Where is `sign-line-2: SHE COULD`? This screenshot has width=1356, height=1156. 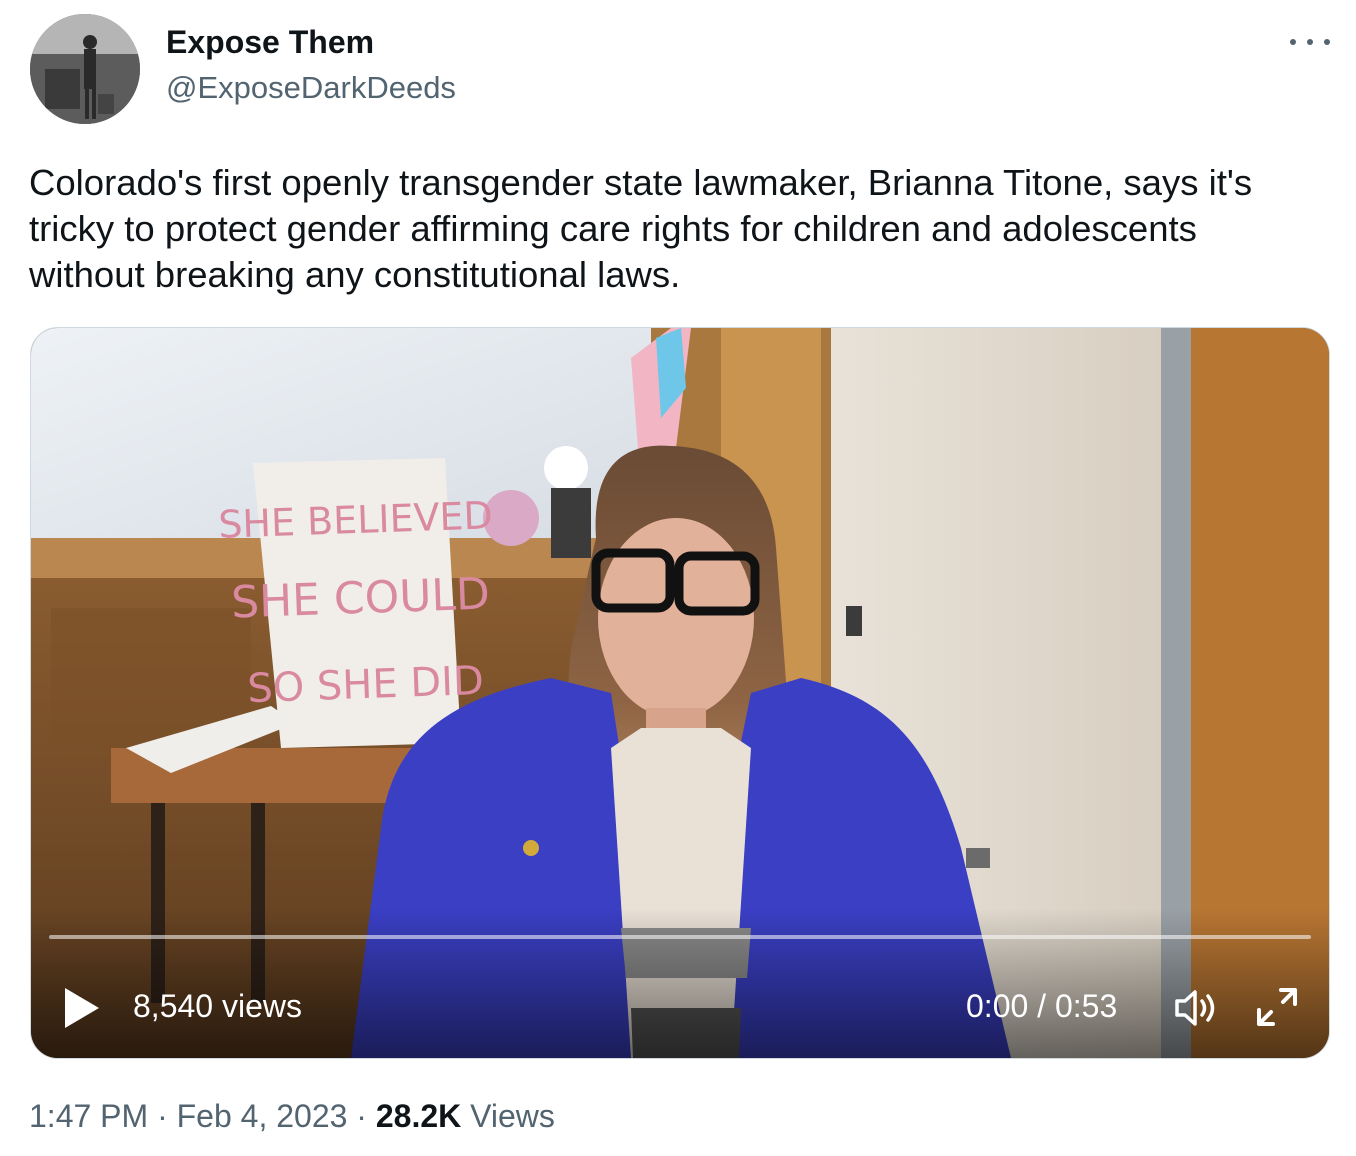 sign-line-2: SHE COULD is located at coordinates (360, 599).